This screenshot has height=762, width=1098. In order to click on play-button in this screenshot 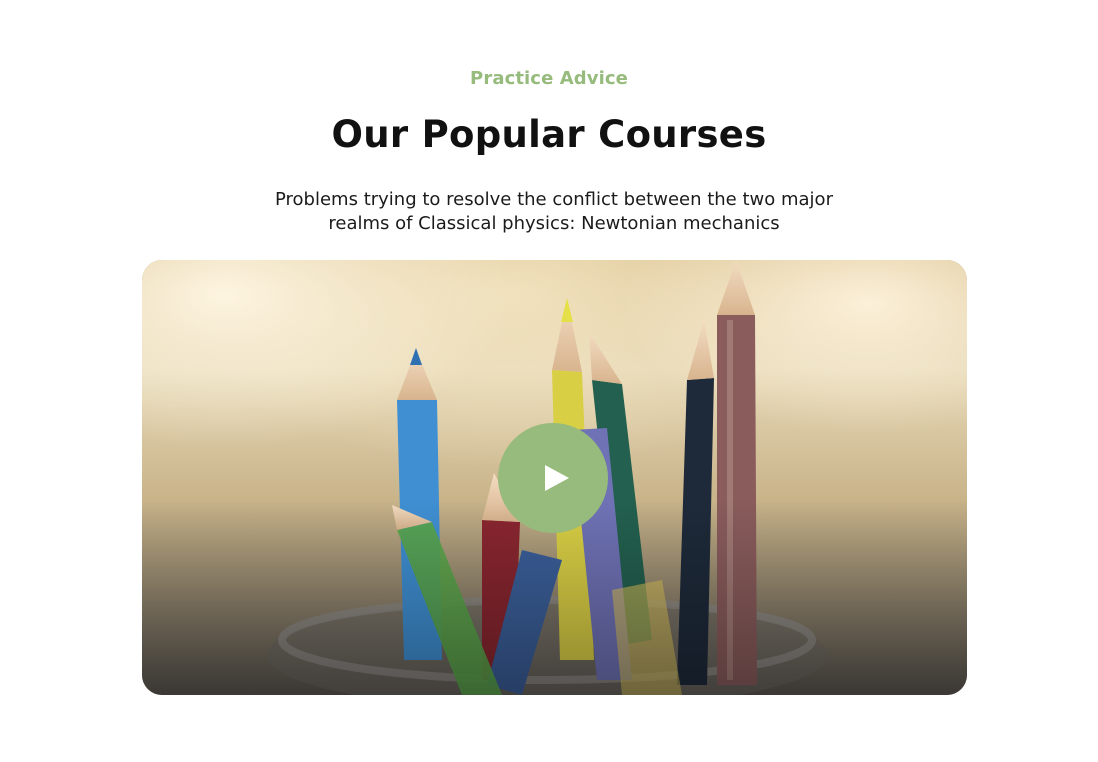, I will do `click(553, 478)`.